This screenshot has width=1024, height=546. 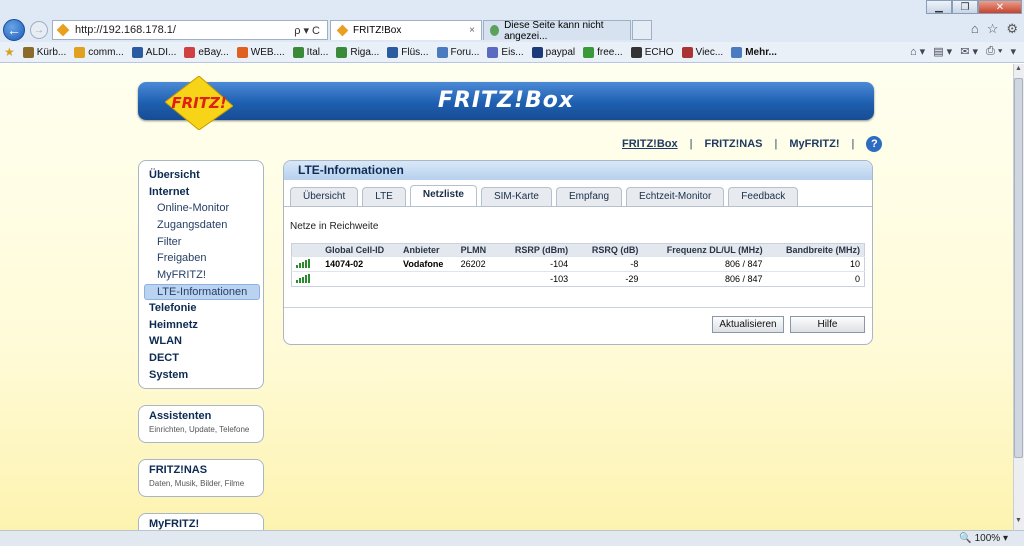 What do you see at coordinates (39, 30) in the screenshot?
I see `forward-arrow-icon: →` at bounding box center [39, 30].